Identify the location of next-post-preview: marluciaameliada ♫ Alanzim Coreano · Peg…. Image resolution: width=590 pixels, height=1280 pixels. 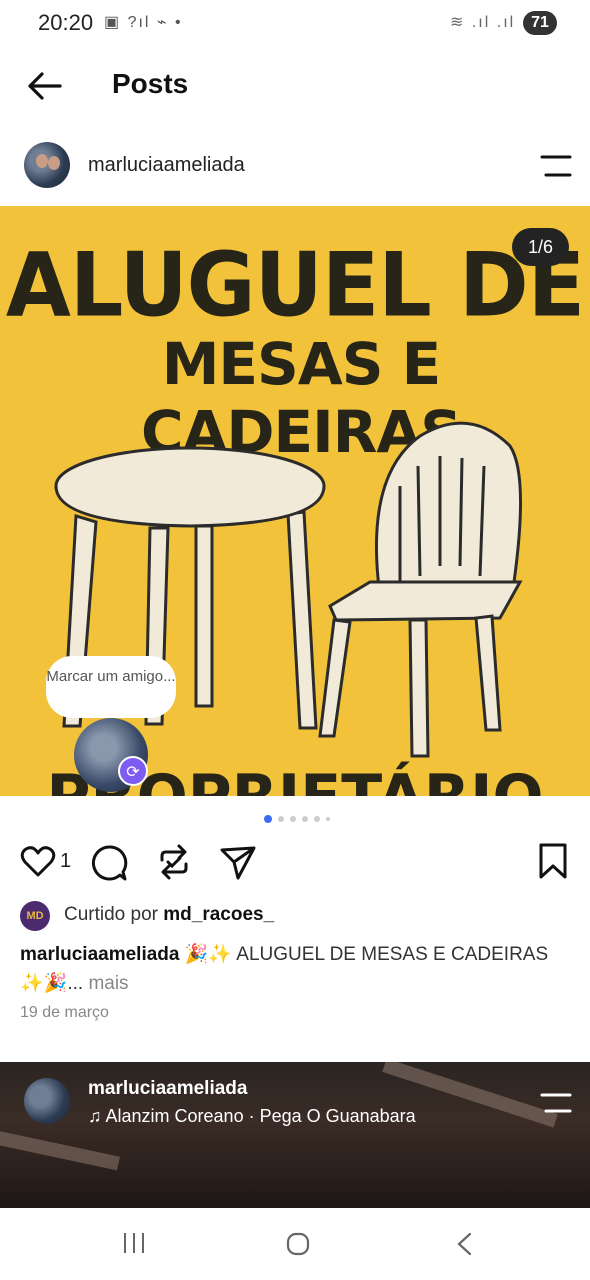
(295, 1135).